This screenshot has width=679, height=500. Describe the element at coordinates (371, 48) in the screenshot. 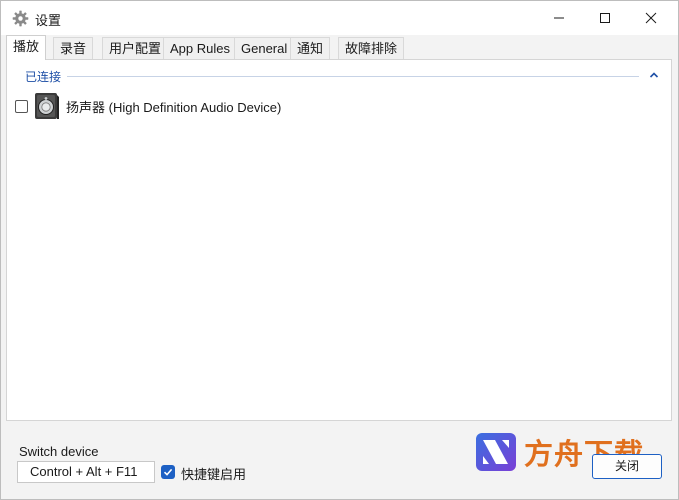

I see `tab-troubleshoot: 故障排除` at that location.